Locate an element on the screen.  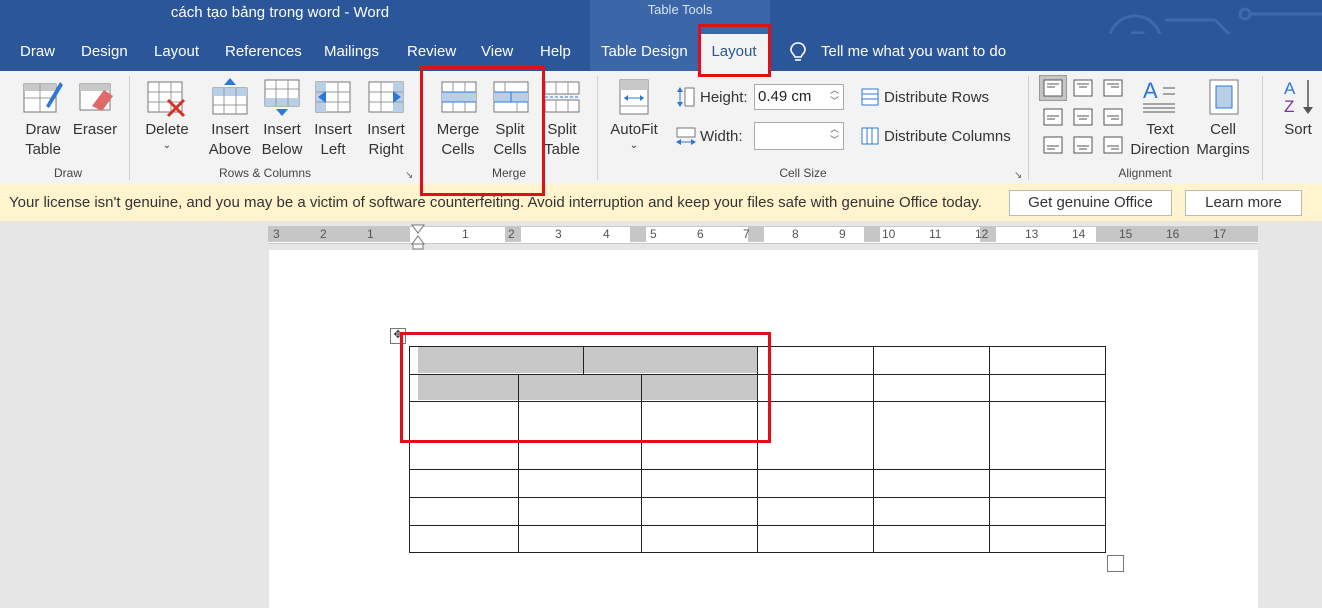
ruler-number: 7 is located at coordinates (746, 234).